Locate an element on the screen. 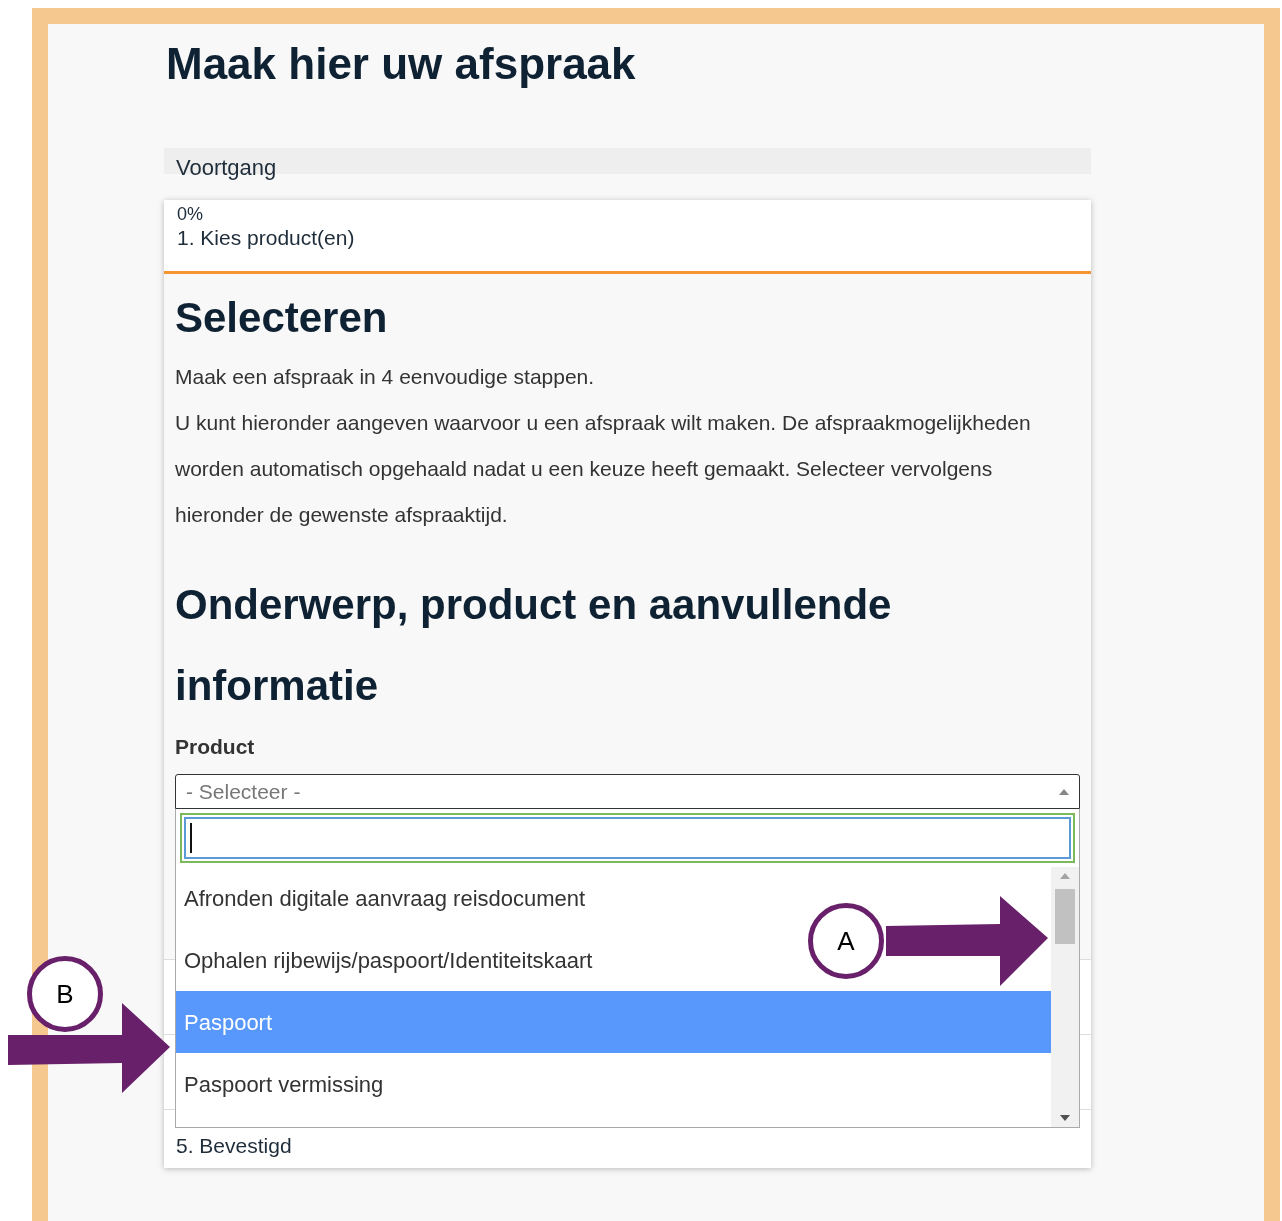 The image size is (1282, 1221). scroll-down-icon is located at coordinates (1065, 1118).